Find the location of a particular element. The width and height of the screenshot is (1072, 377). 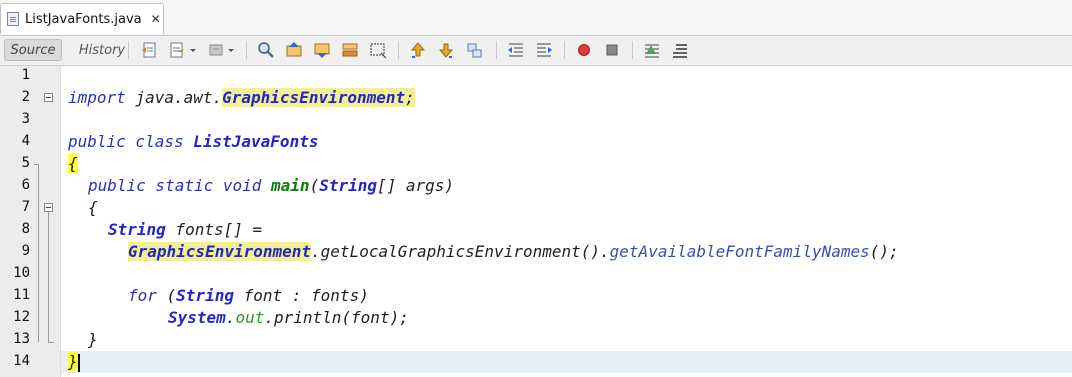

line-number: 2 is located at coordinates (25, 97).